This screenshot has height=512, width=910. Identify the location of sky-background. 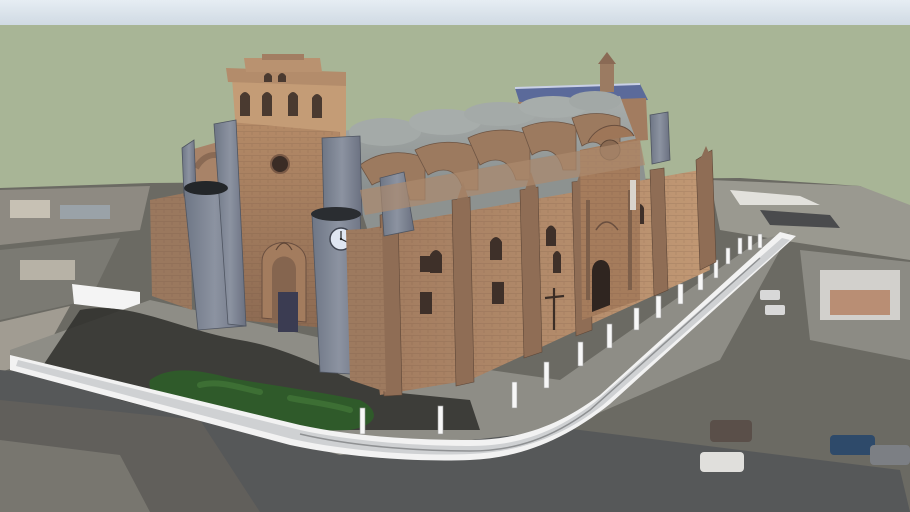
(455, 13).